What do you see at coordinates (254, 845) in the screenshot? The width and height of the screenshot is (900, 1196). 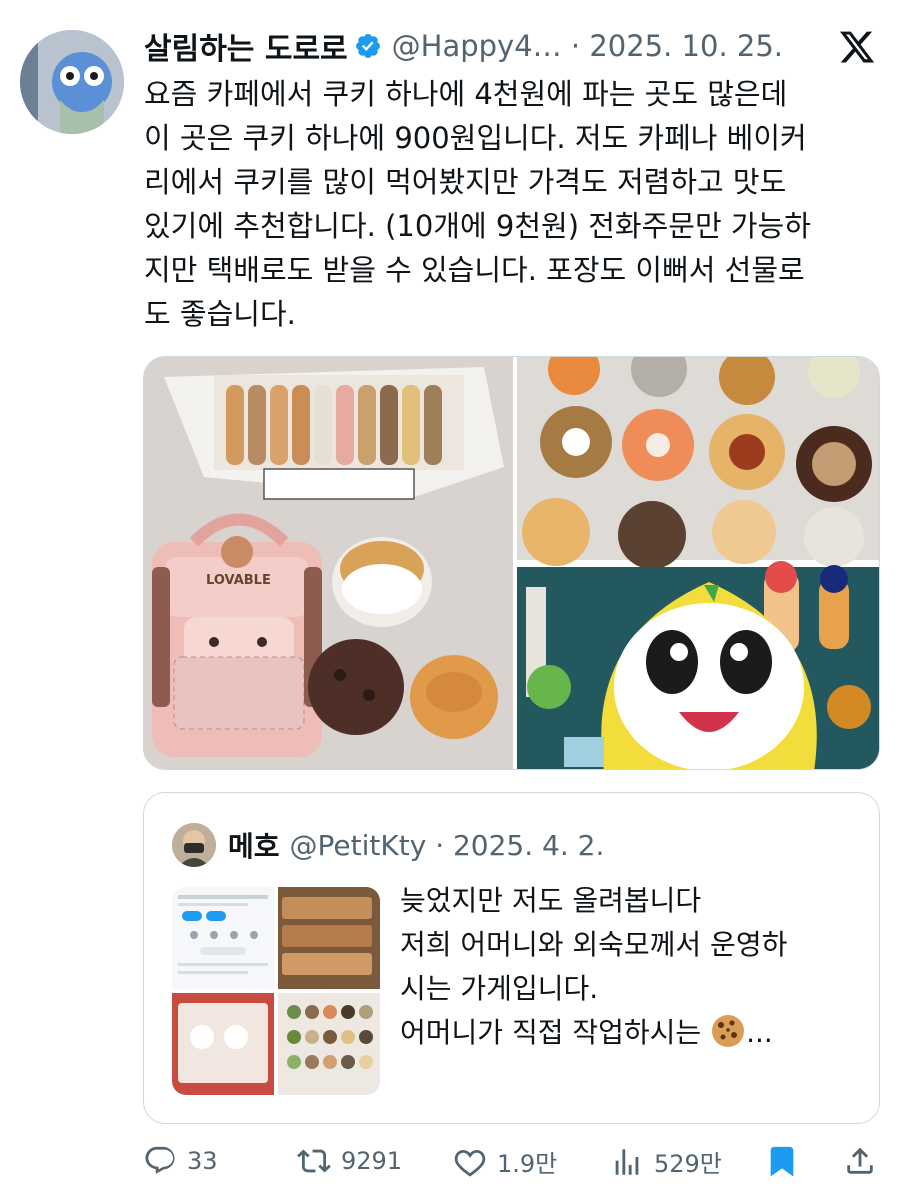 I see `quoted-author-name: 메호` at bounding box center [254, 845].